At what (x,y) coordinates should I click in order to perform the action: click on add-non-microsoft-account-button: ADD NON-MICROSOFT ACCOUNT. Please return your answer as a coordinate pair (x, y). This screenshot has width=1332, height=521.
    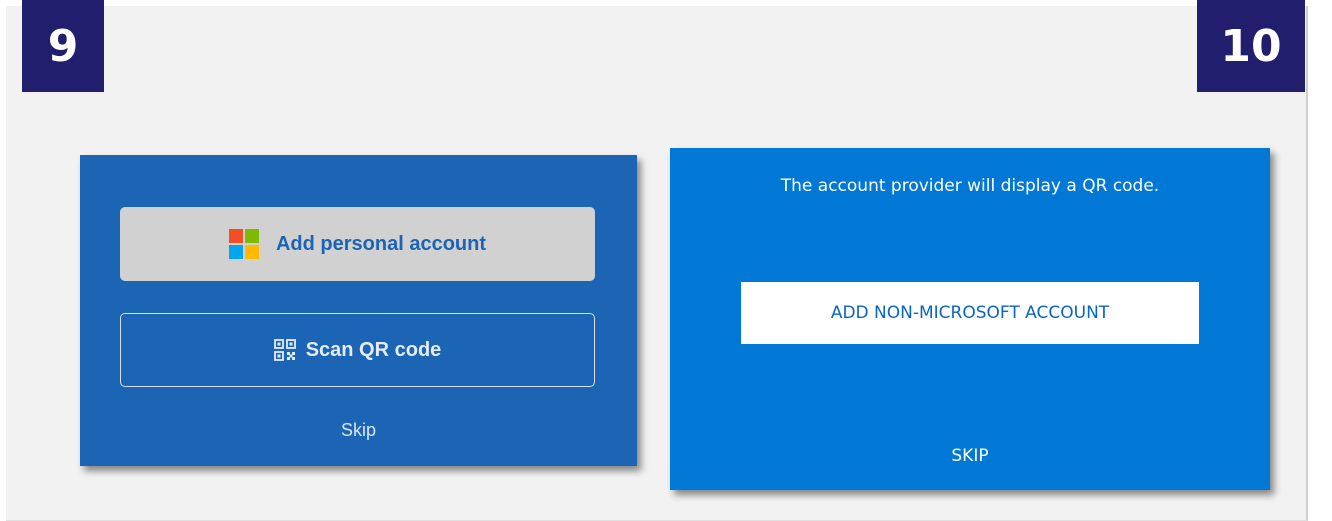
    Looking at the image, I should click on (970, 313).